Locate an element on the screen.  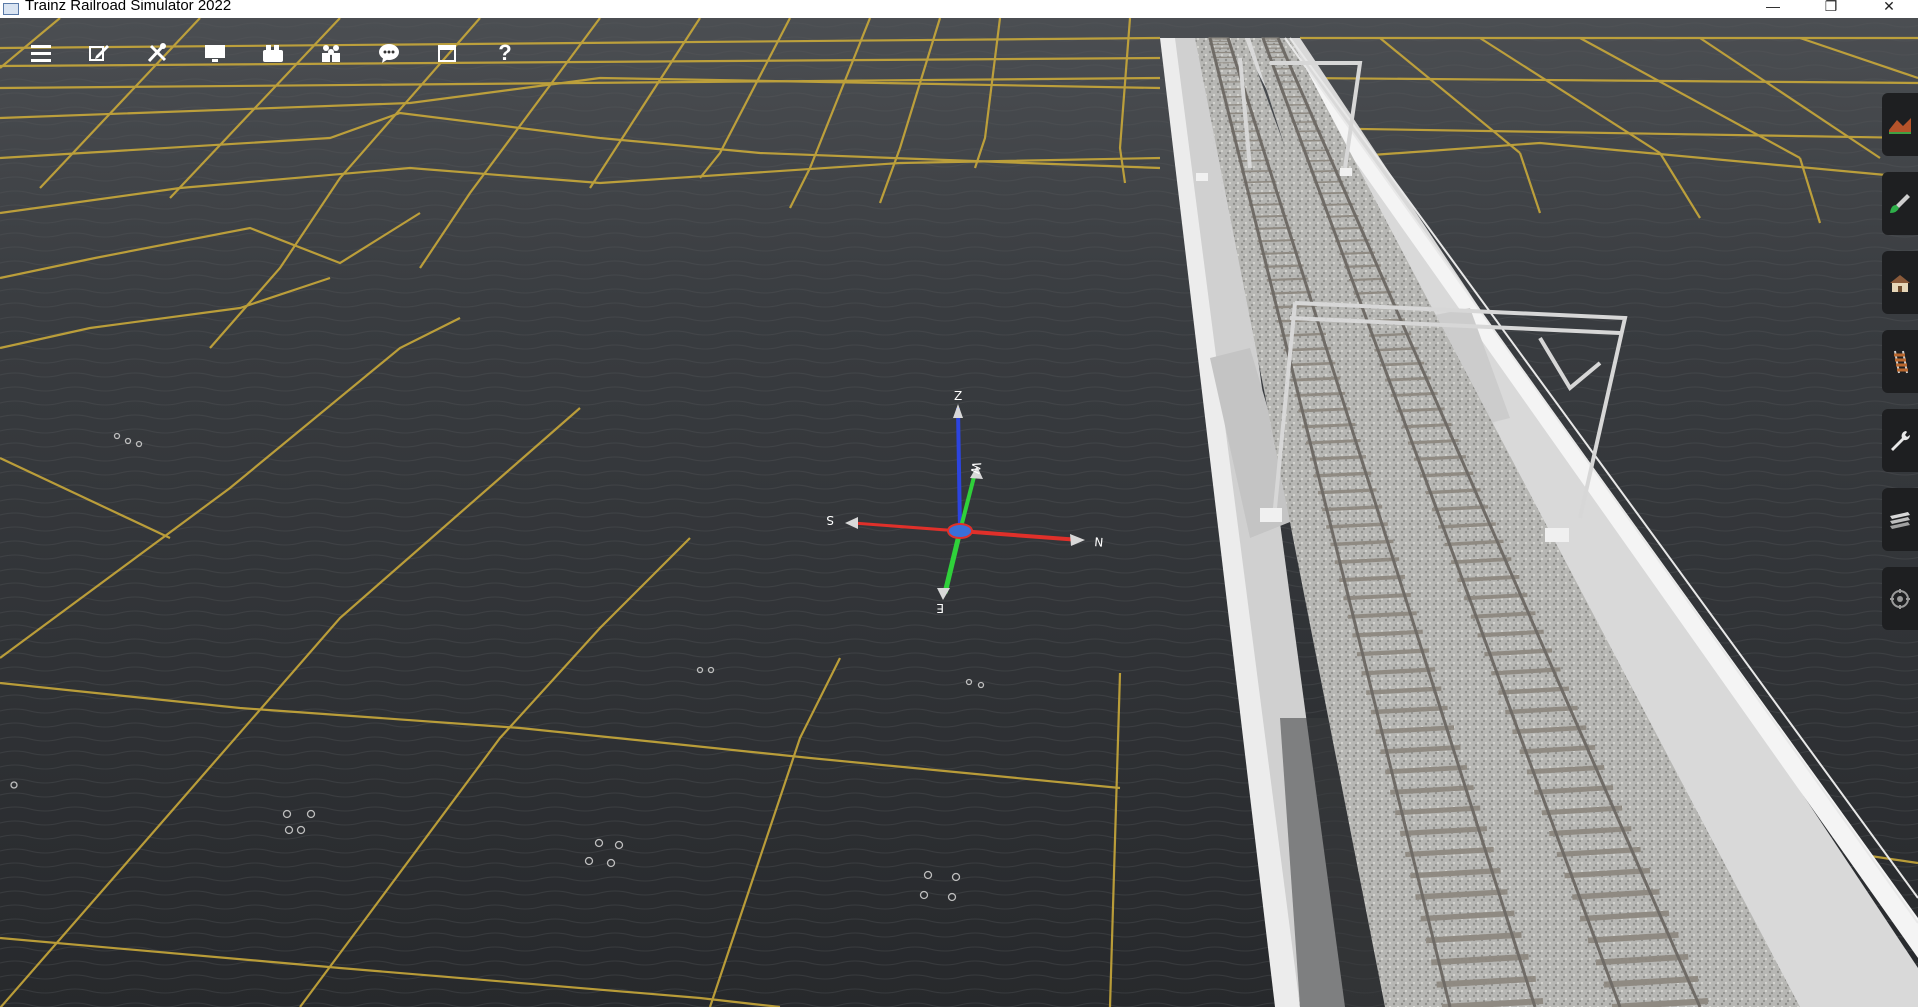
edit-button is located at coordinates (99, 53).